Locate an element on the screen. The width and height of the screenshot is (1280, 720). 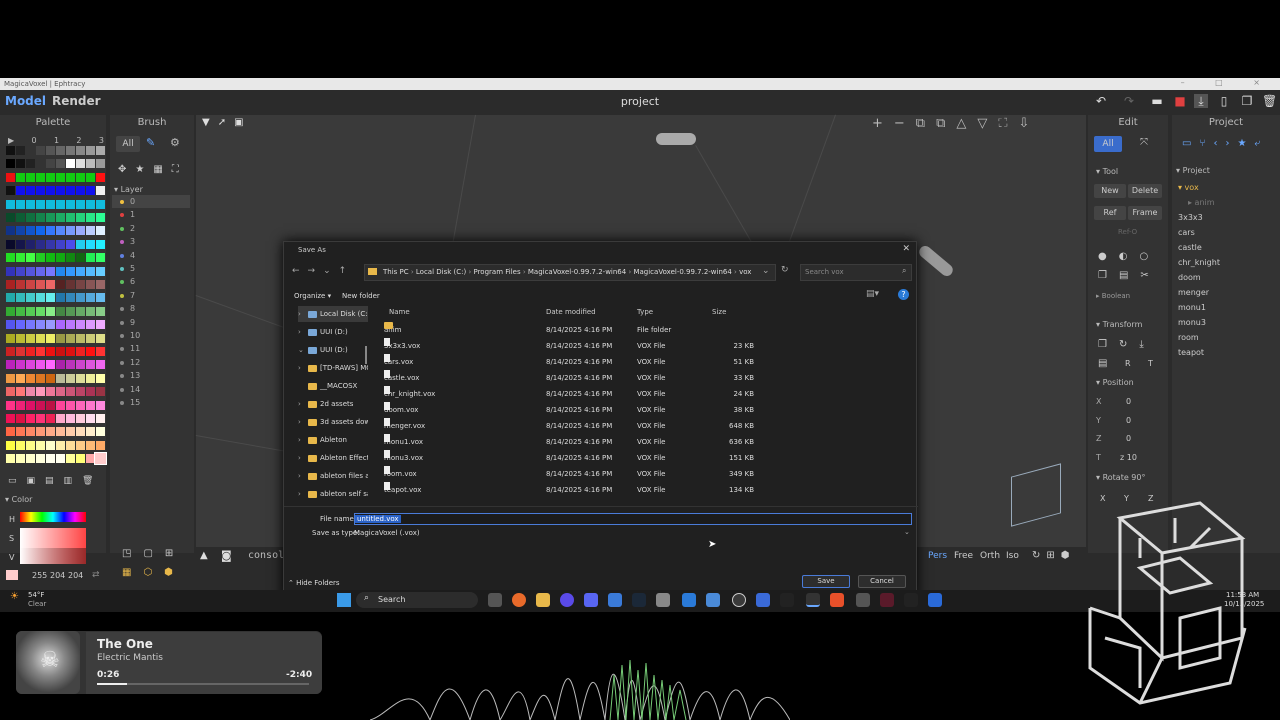
breadcrumb-item: MagicaVoxel-0.99.7.2-win64 is located at coordinates (682, 272).